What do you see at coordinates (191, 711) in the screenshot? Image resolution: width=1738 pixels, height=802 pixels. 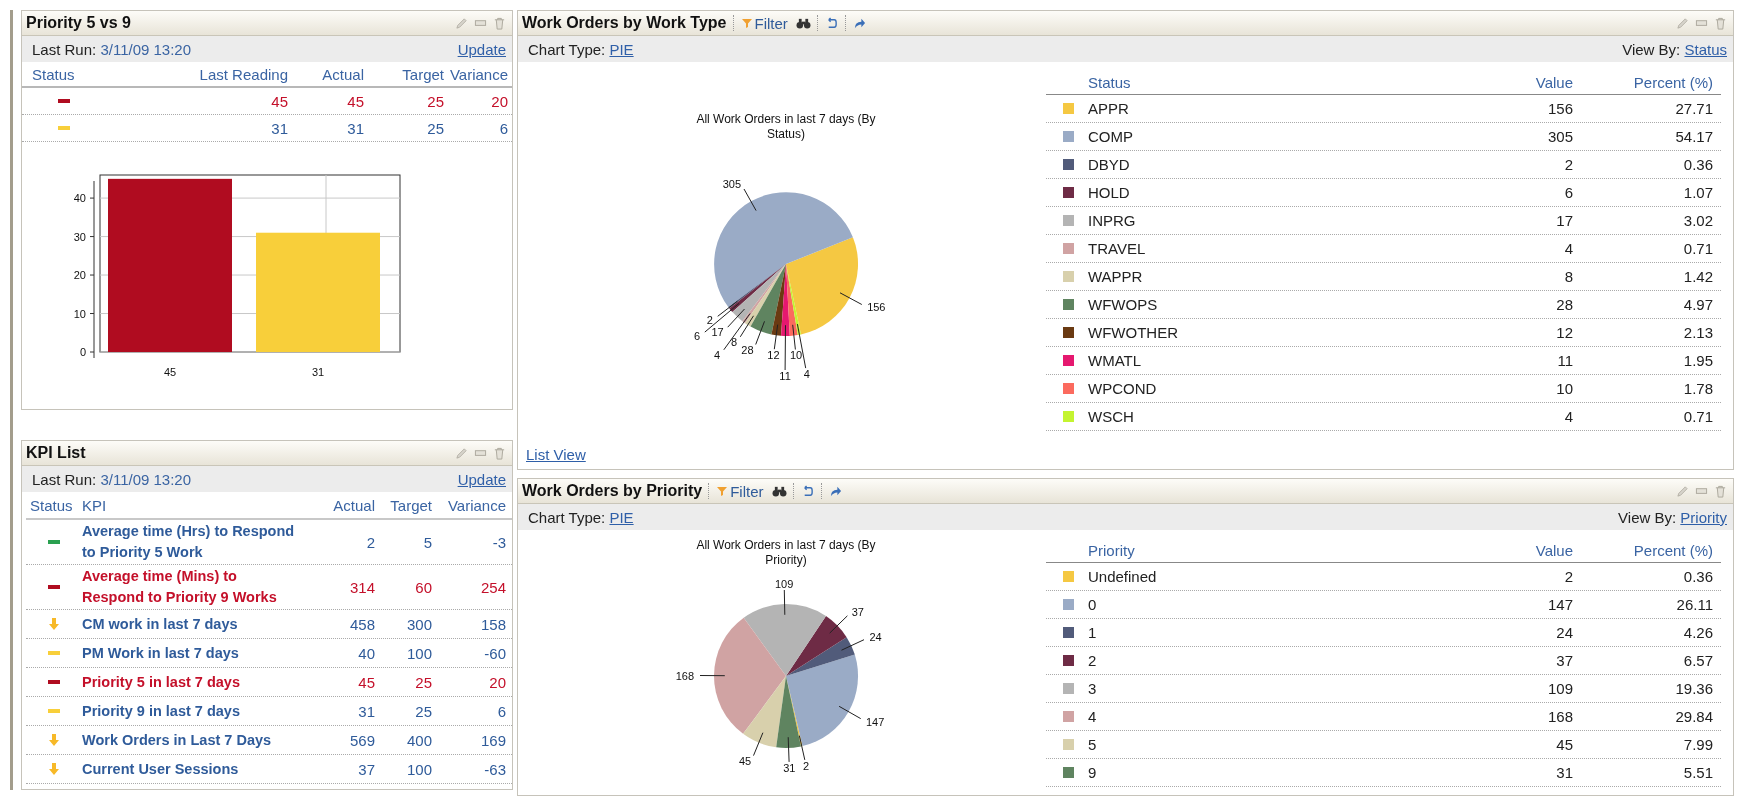 I see `kpi-name: Priority 9 in last 7 days` at bounding box center [191, 711].